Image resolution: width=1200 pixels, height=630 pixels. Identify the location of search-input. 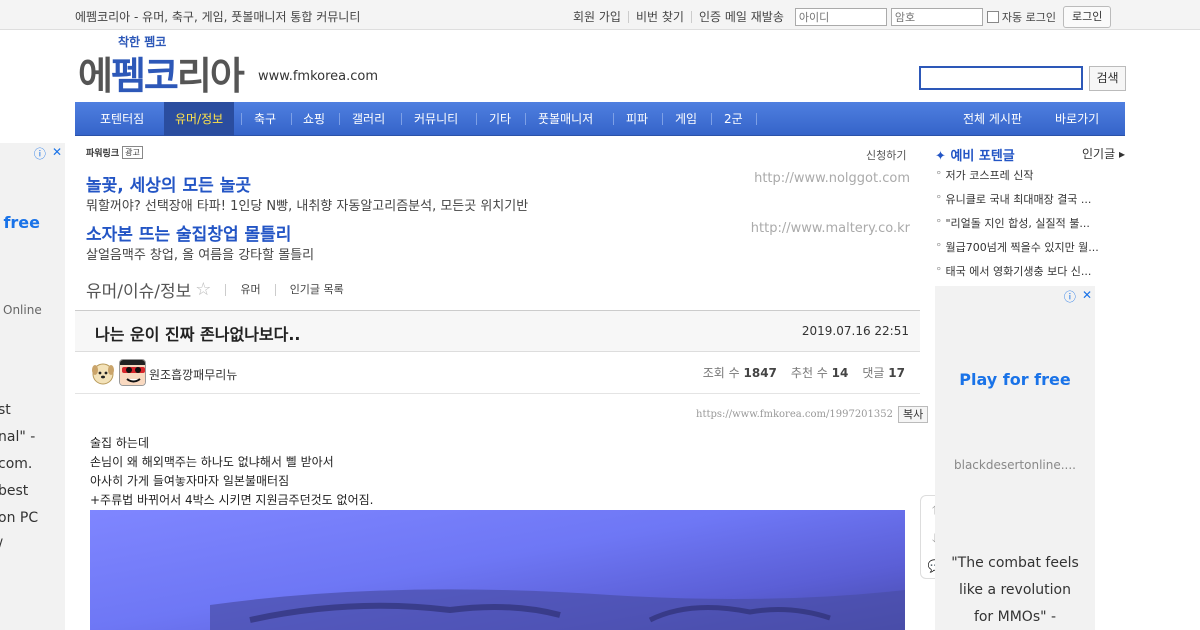
(1001, 78).